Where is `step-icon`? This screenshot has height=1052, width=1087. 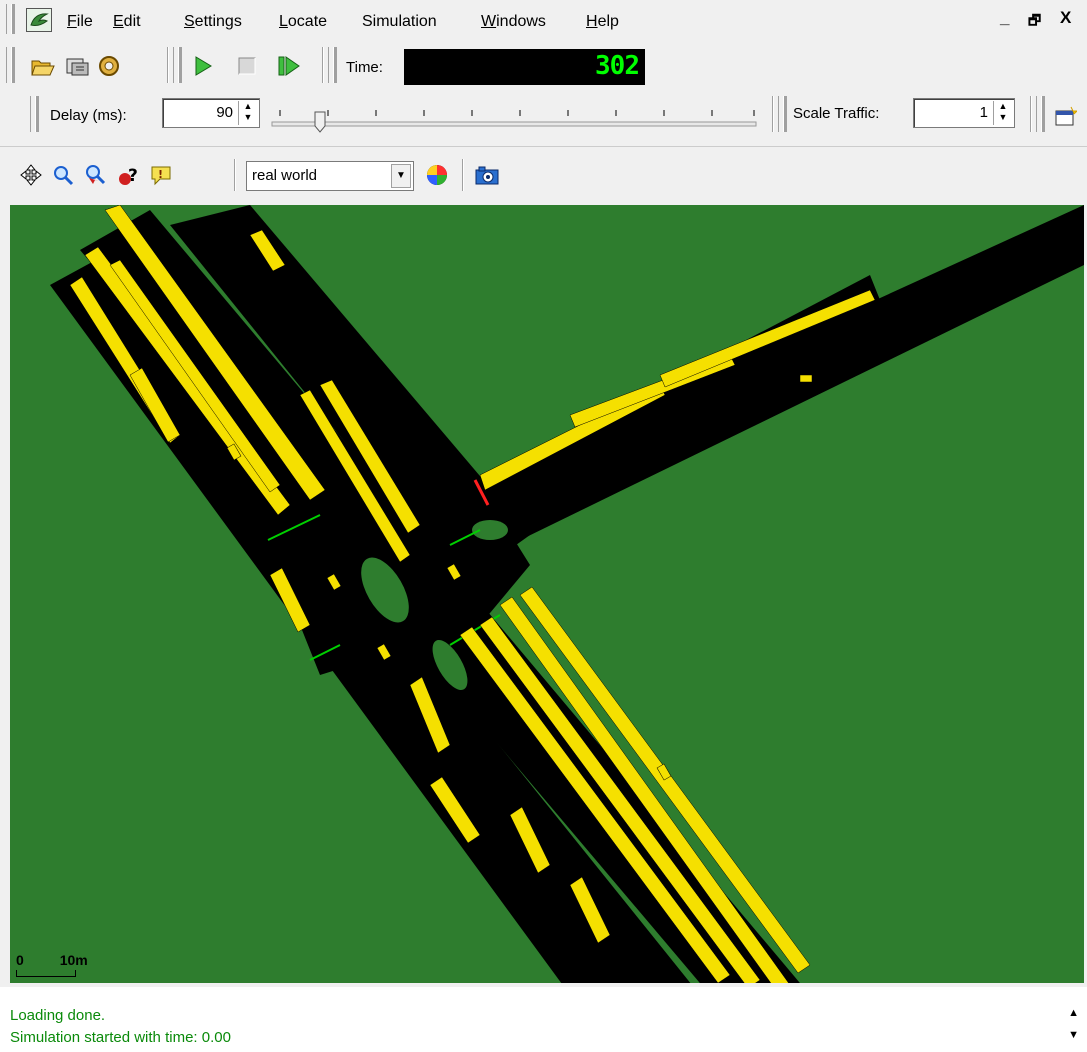 step-icon is located at coordinates (289, 66).